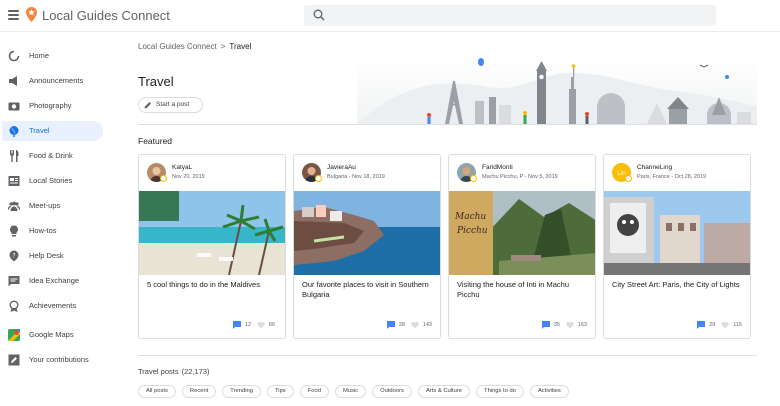 The image size is (780, 406). I want to click on filter-chip-food: Food, so click(314, 391).